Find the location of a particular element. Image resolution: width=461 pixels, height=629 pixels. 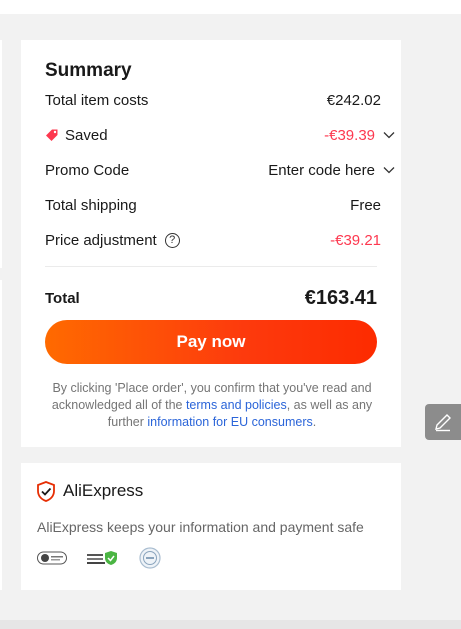

tag-icon is located at coordinates (52, 135).